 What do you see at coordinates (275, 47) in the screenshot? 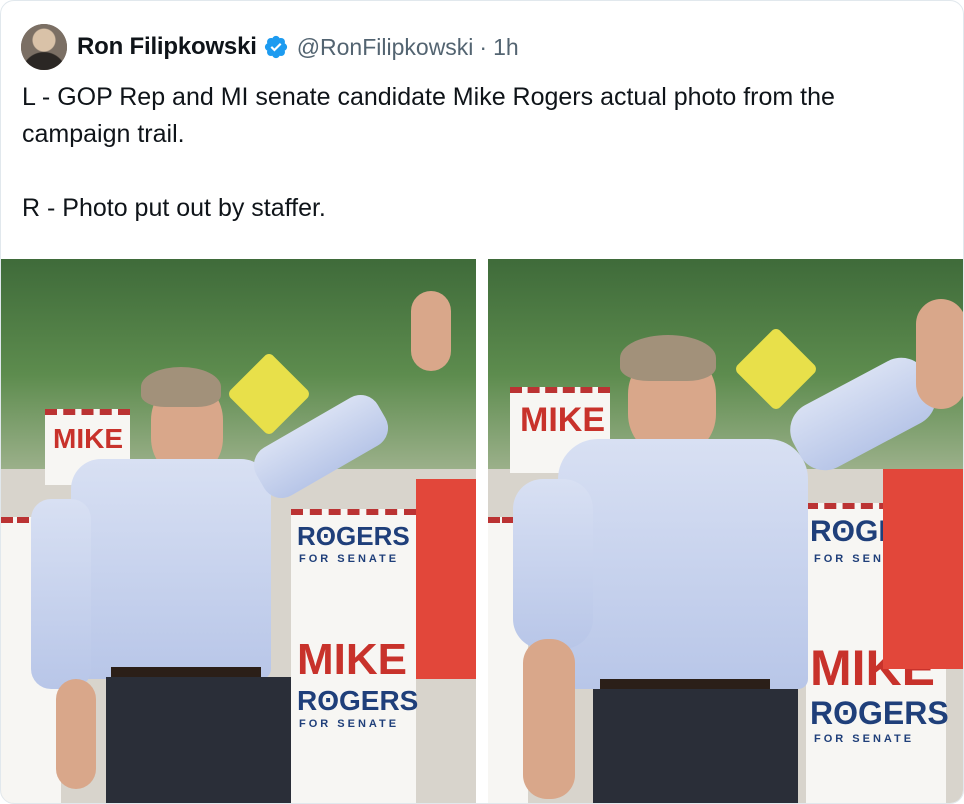
I see `verified-badge-icon` at bounding box center [275, 47].